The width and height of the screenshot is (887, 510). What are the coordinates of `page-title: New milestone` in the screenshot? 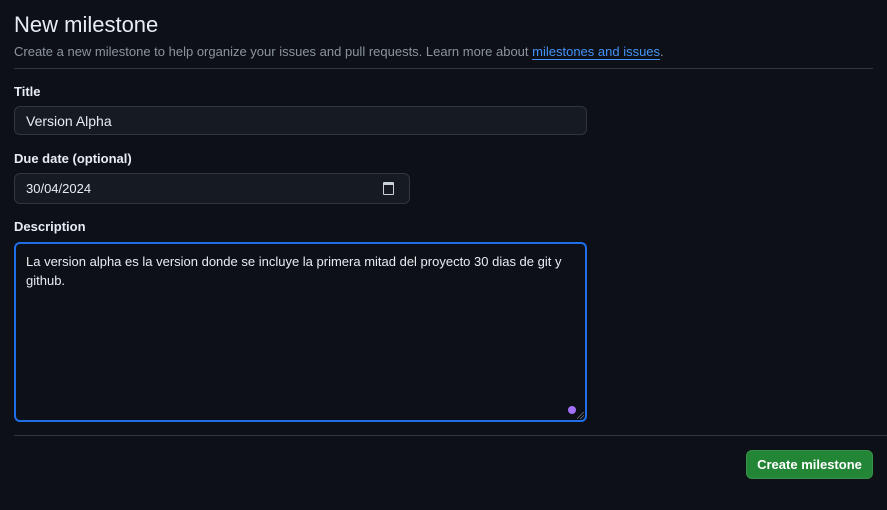 It's located at (86, 24).